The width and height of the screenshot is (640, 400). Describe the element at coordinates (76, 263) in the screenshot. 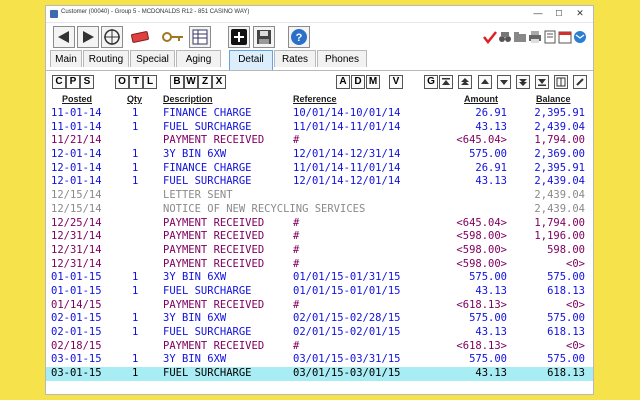

I see `cell-posted: 12/31/14` at that location.